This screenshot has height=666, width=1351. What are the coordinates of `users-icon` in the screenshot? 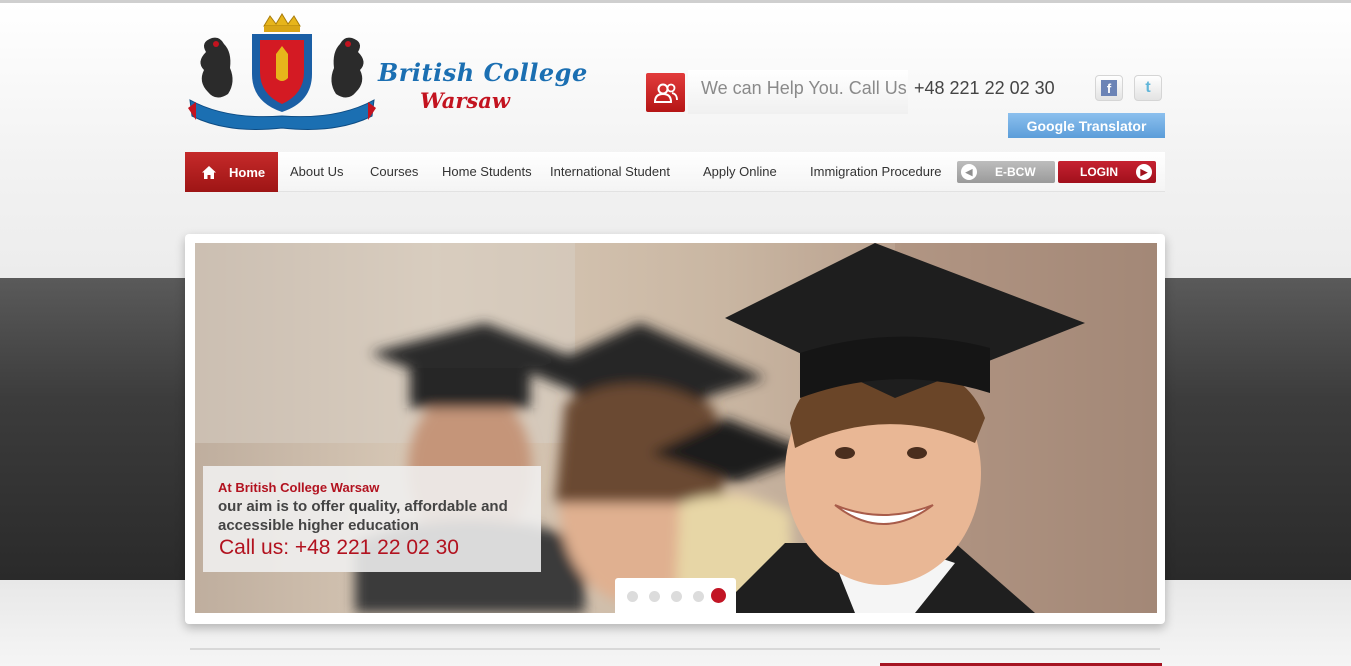 It's located at (665, 92).